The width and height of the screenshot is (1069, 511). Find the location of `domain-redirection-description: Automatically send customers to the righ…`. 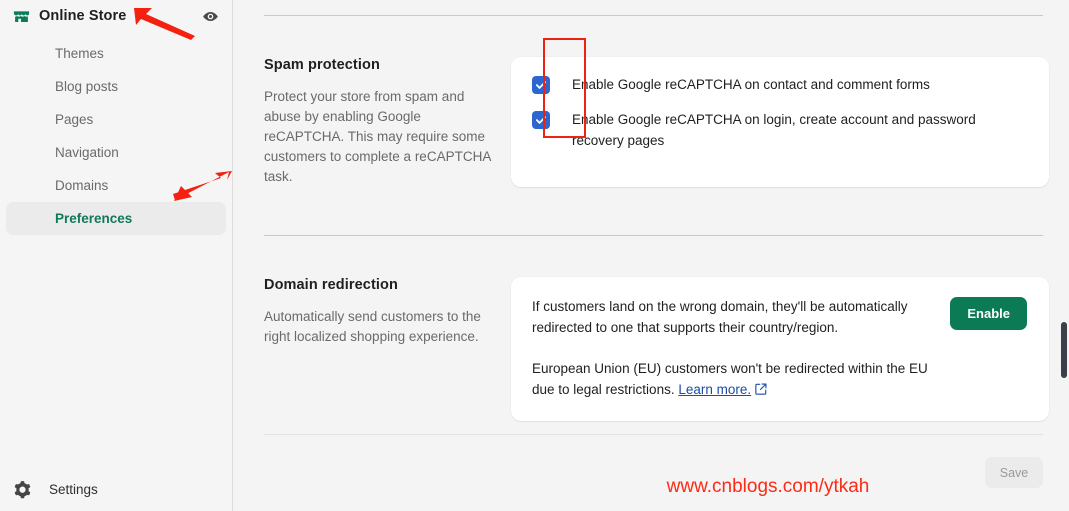

domain-redirection-description: Automatically send customers to the righ… is located at coordinates (372, 326).